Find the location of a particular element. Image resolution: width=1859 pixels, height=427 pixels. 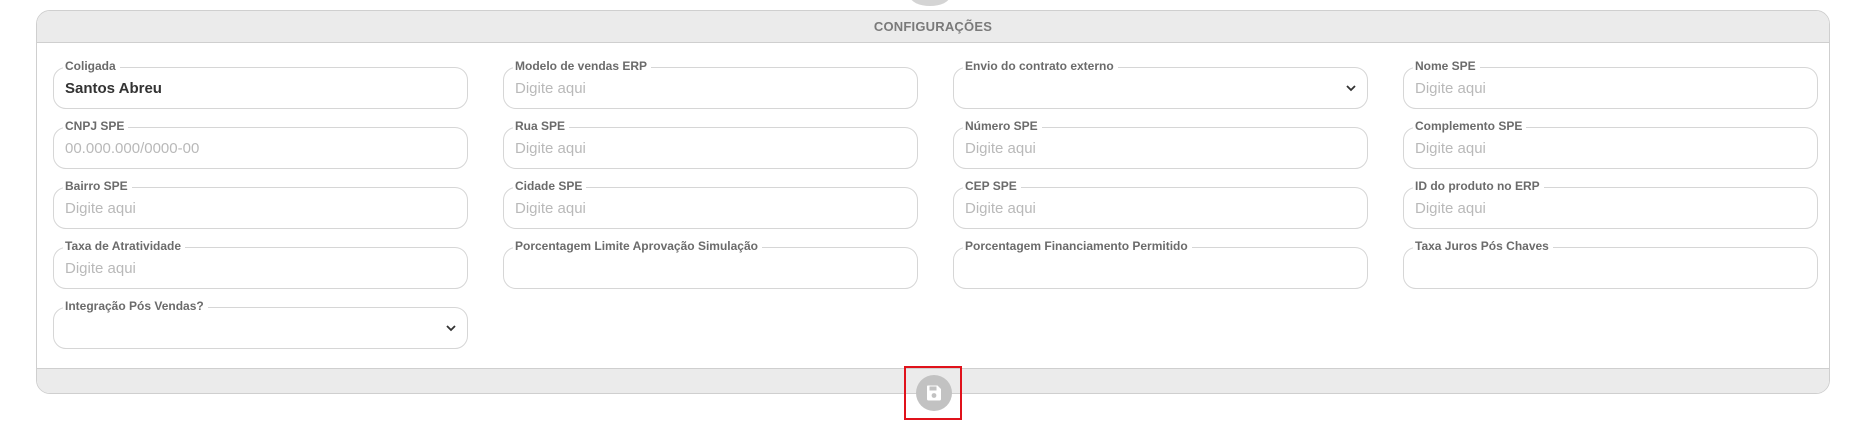

panel-header: CONFIGURAÇÕES is located at coordinates (933, 27).